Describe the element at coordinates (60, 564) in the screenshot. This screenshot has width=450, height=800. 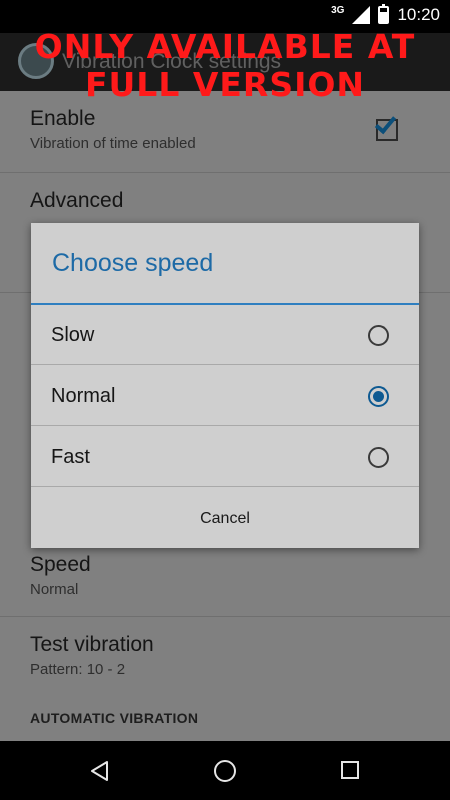
I see `pref-speed-title: Speed` at that location.